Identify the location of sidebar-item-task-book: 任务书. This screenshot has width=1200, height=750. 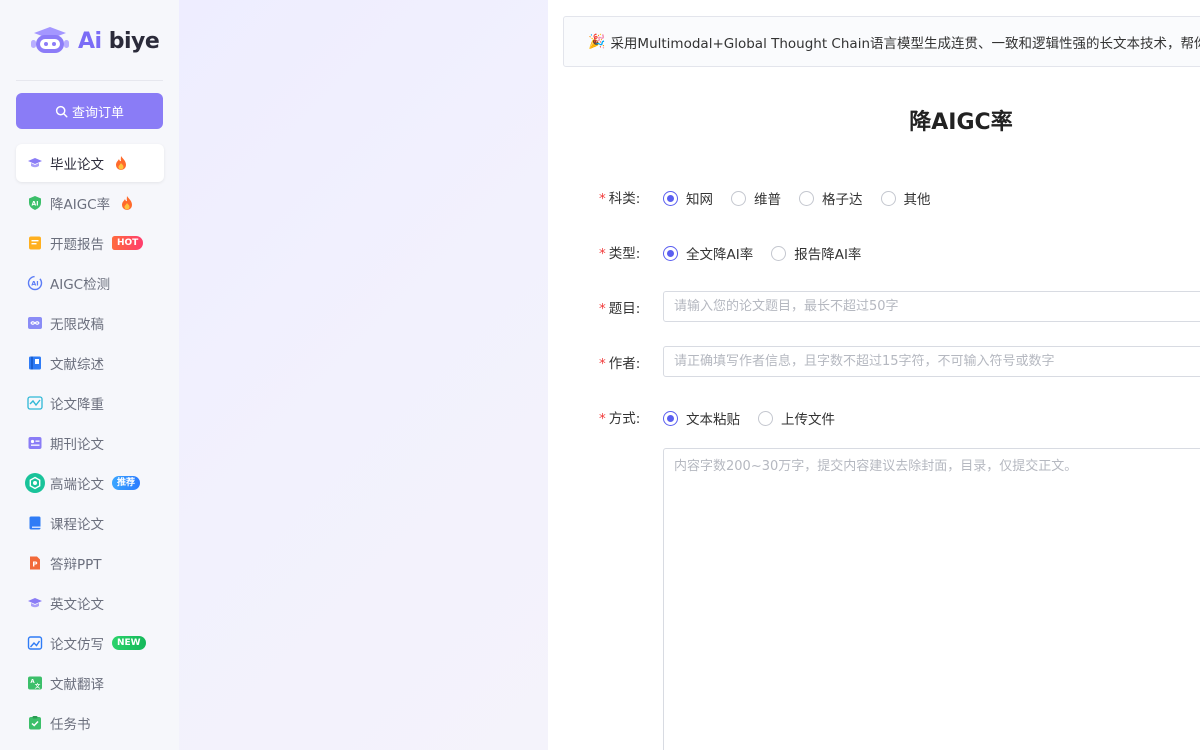
(90, 723).